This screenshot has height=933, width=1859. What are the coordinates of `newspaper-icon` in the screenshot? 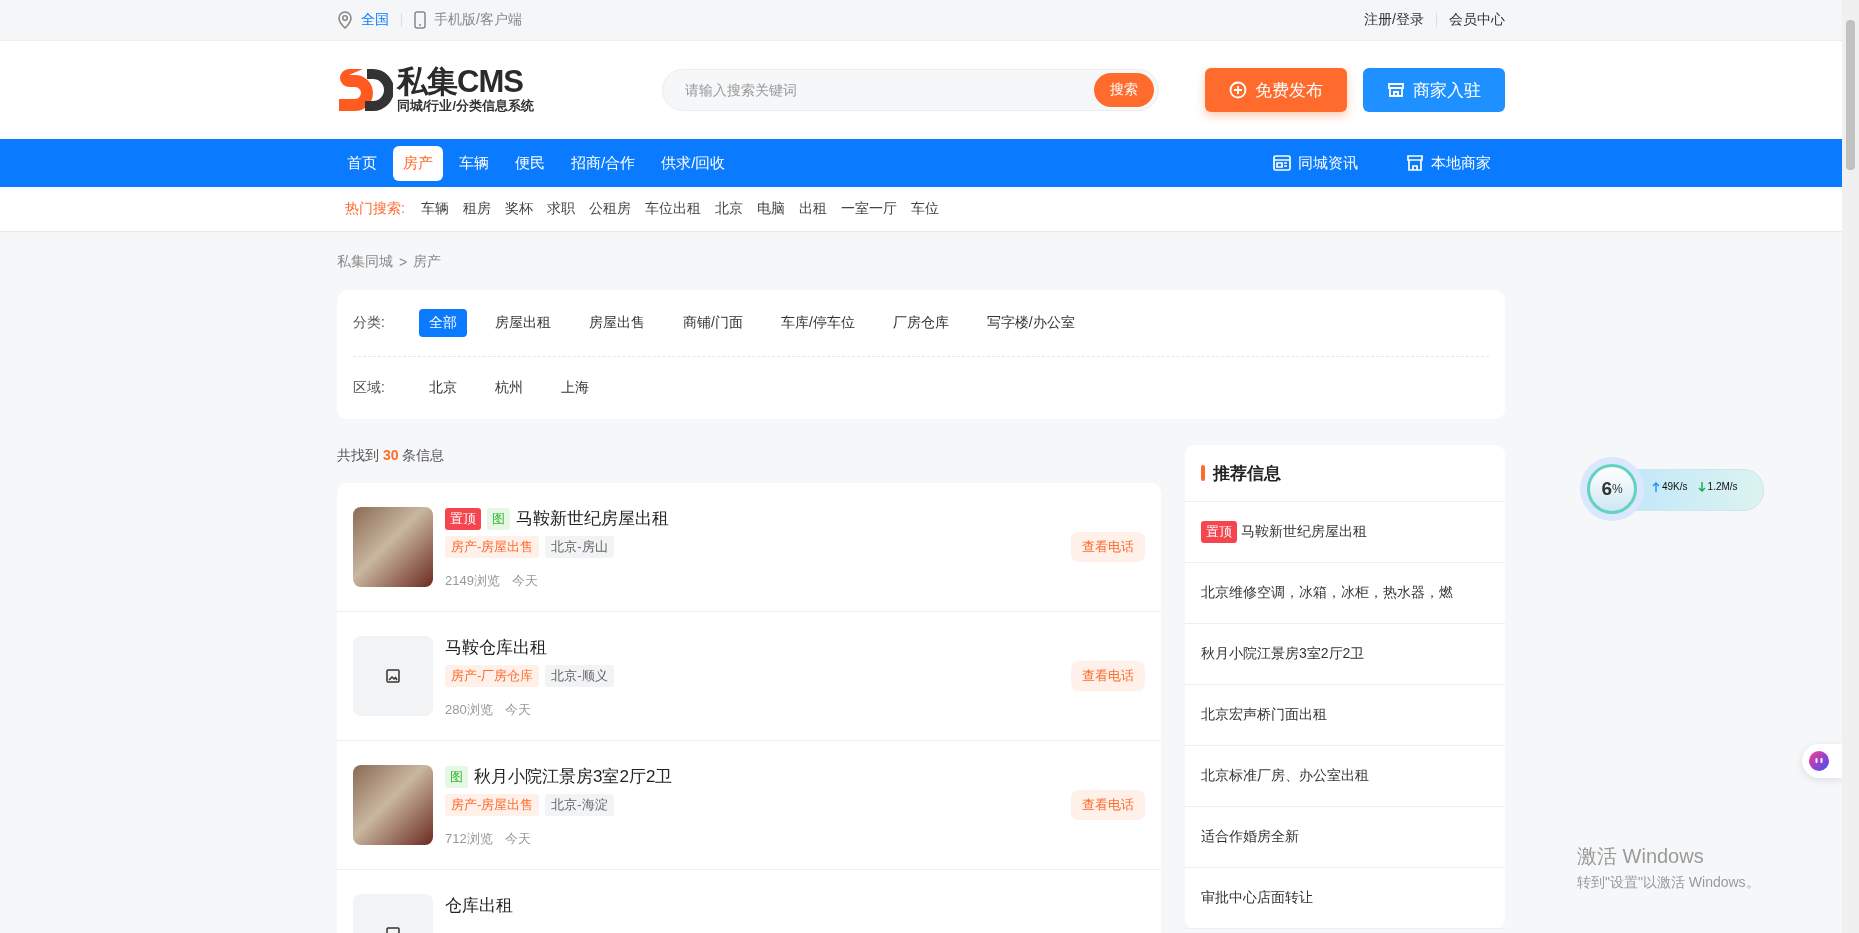 It's located at (1282, 163).